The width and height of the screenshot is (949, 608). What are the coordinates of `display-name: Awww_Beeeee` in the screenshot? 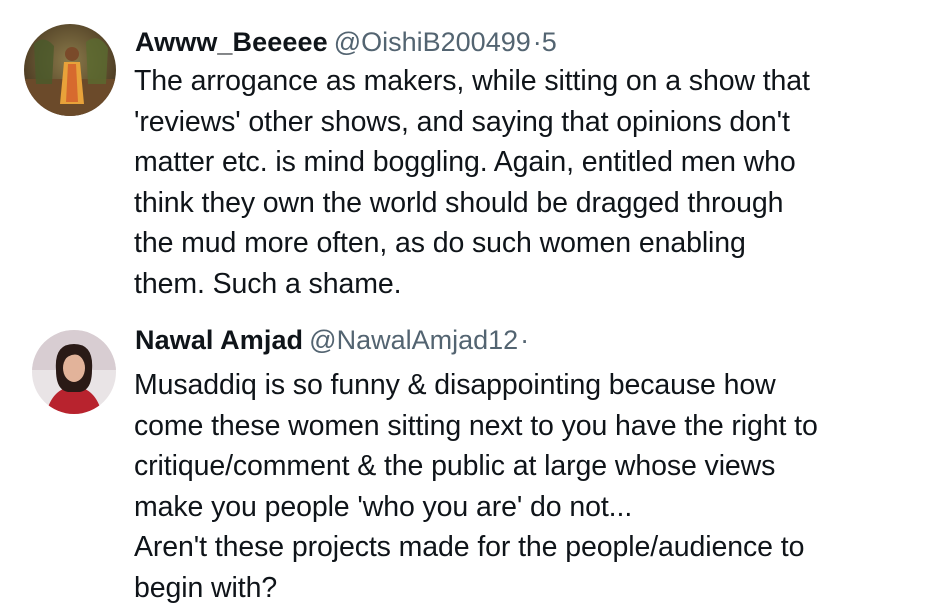 It's located at (231, 42).